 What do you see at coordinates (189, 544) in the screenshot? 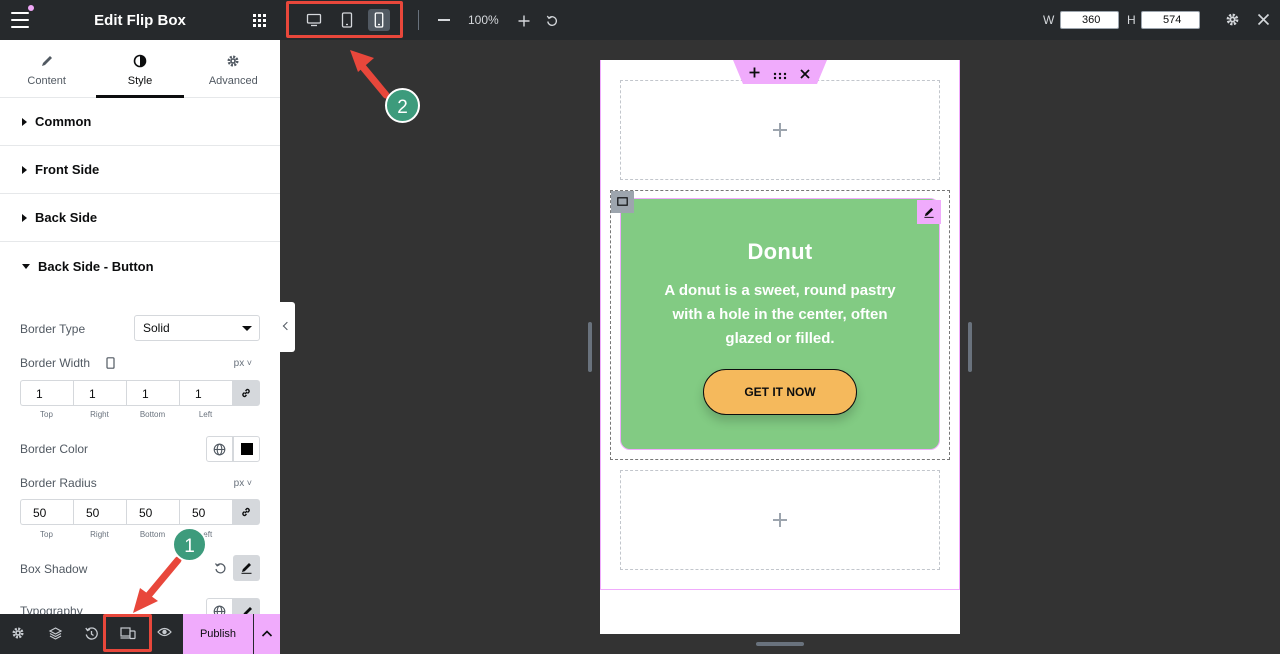
I see `annotation-badge-1: 1` at bounding box center [189, 544].